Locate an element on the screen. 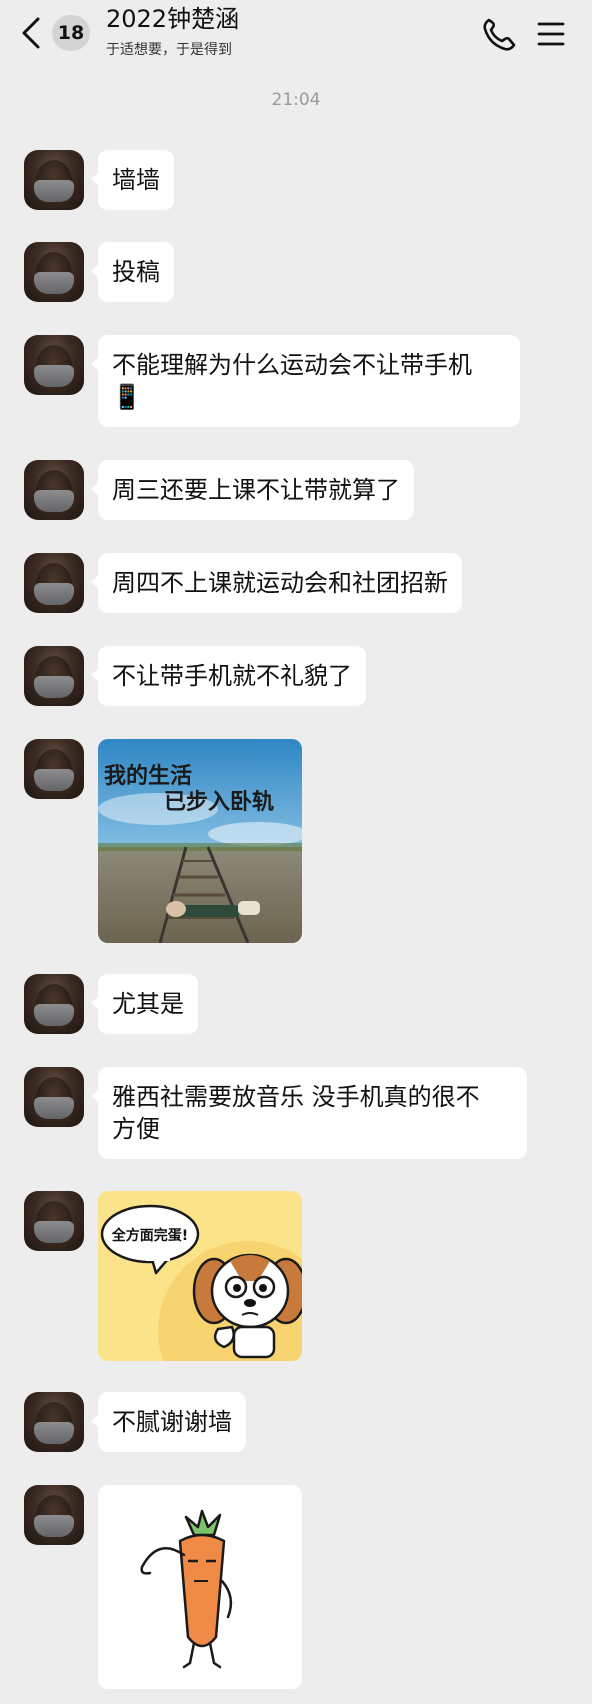  meme-caption-line1: 我的生活 is located at coordinates (148, 776).